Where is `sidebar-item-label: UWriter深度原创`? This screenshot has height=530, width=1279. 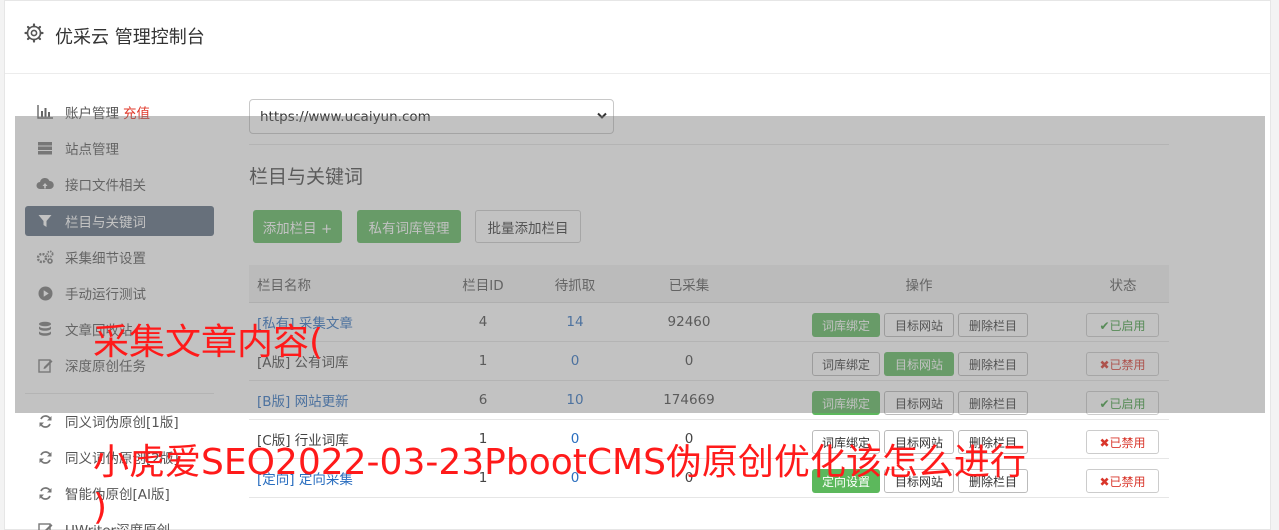
sidebar-item-label: UWriter深度原创 is located at coordinates (117, 524).